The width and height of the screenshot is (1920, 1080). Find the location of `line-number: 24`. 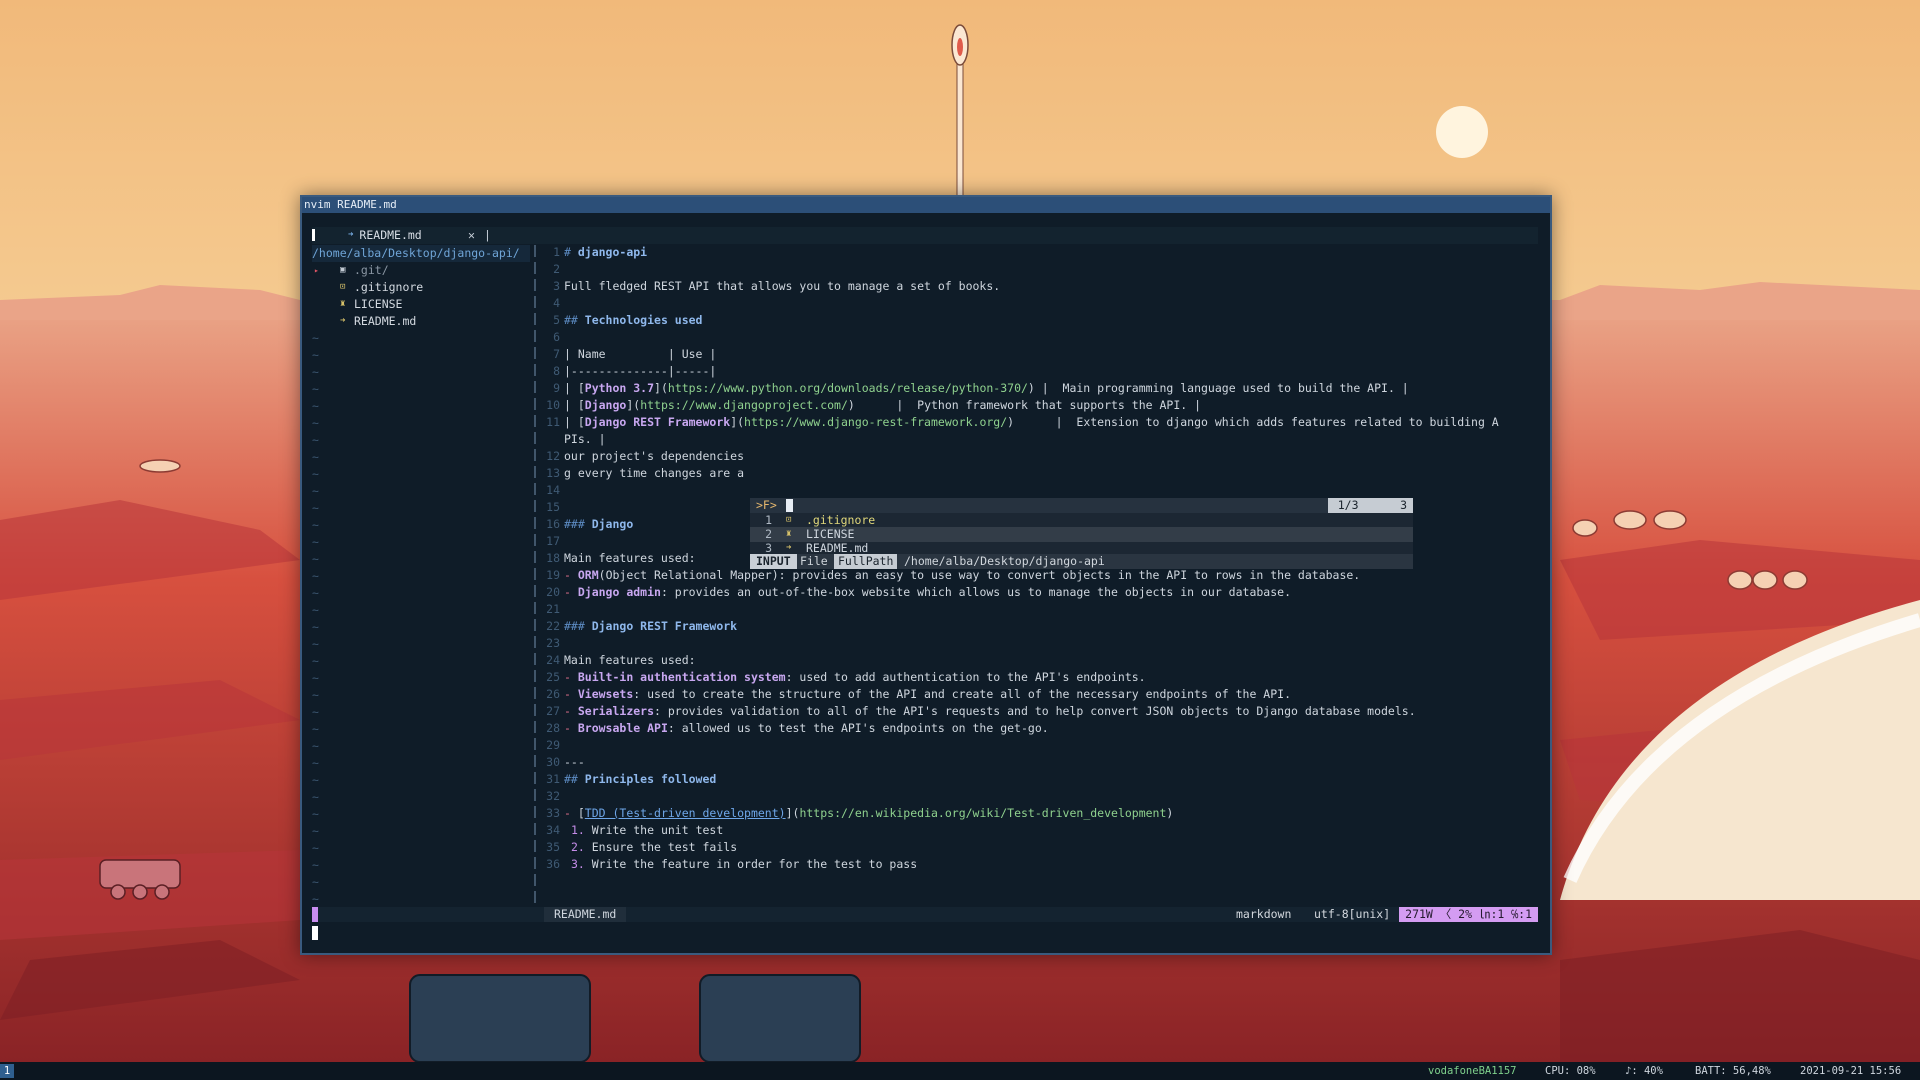

line-number: 24 is located at coordinates (553, 660).